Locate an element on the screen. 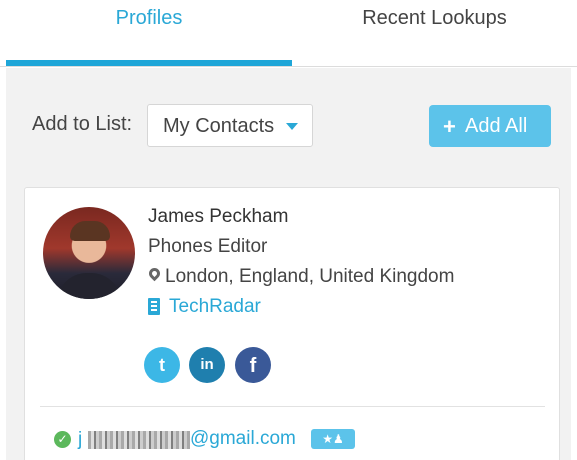 The width and height of the screenshot is (577, 460). card-divider is located at coordinates (292, 406).